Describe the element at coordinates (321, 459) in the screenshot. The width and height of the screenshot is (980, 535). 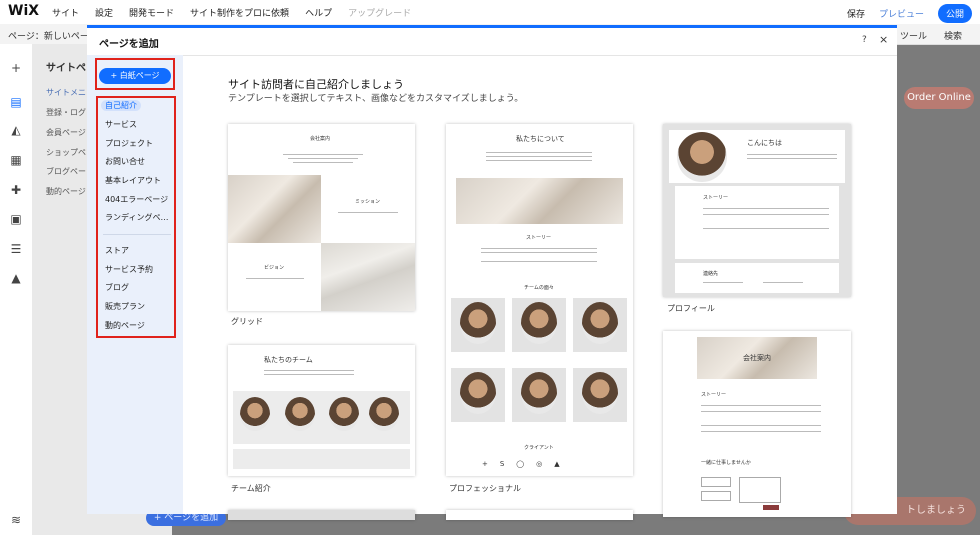
I see `team-footer` at that location.